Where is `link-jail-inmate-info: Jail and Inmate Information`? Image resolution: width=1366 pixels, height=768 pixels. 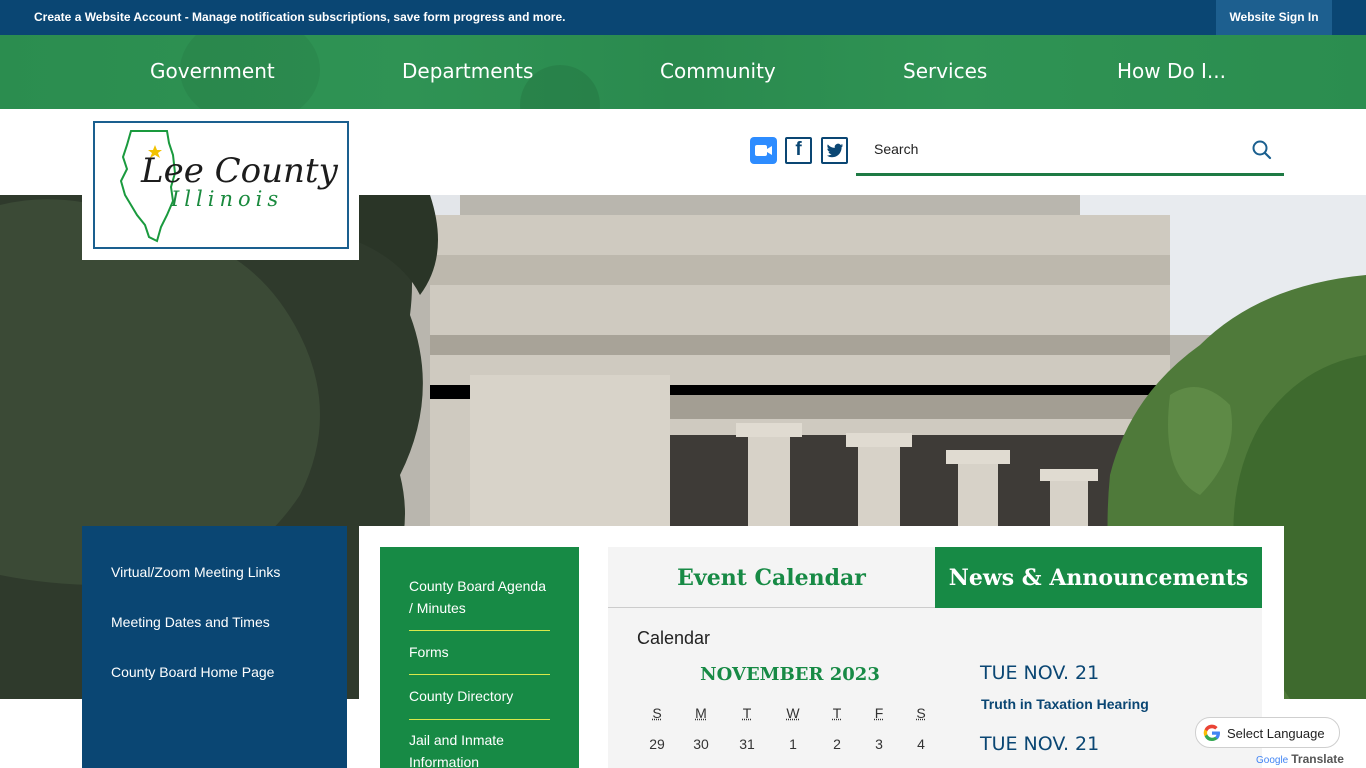
link-jail-inmate-info: Jail and Inmate Information is located at coordinates (479, 748).